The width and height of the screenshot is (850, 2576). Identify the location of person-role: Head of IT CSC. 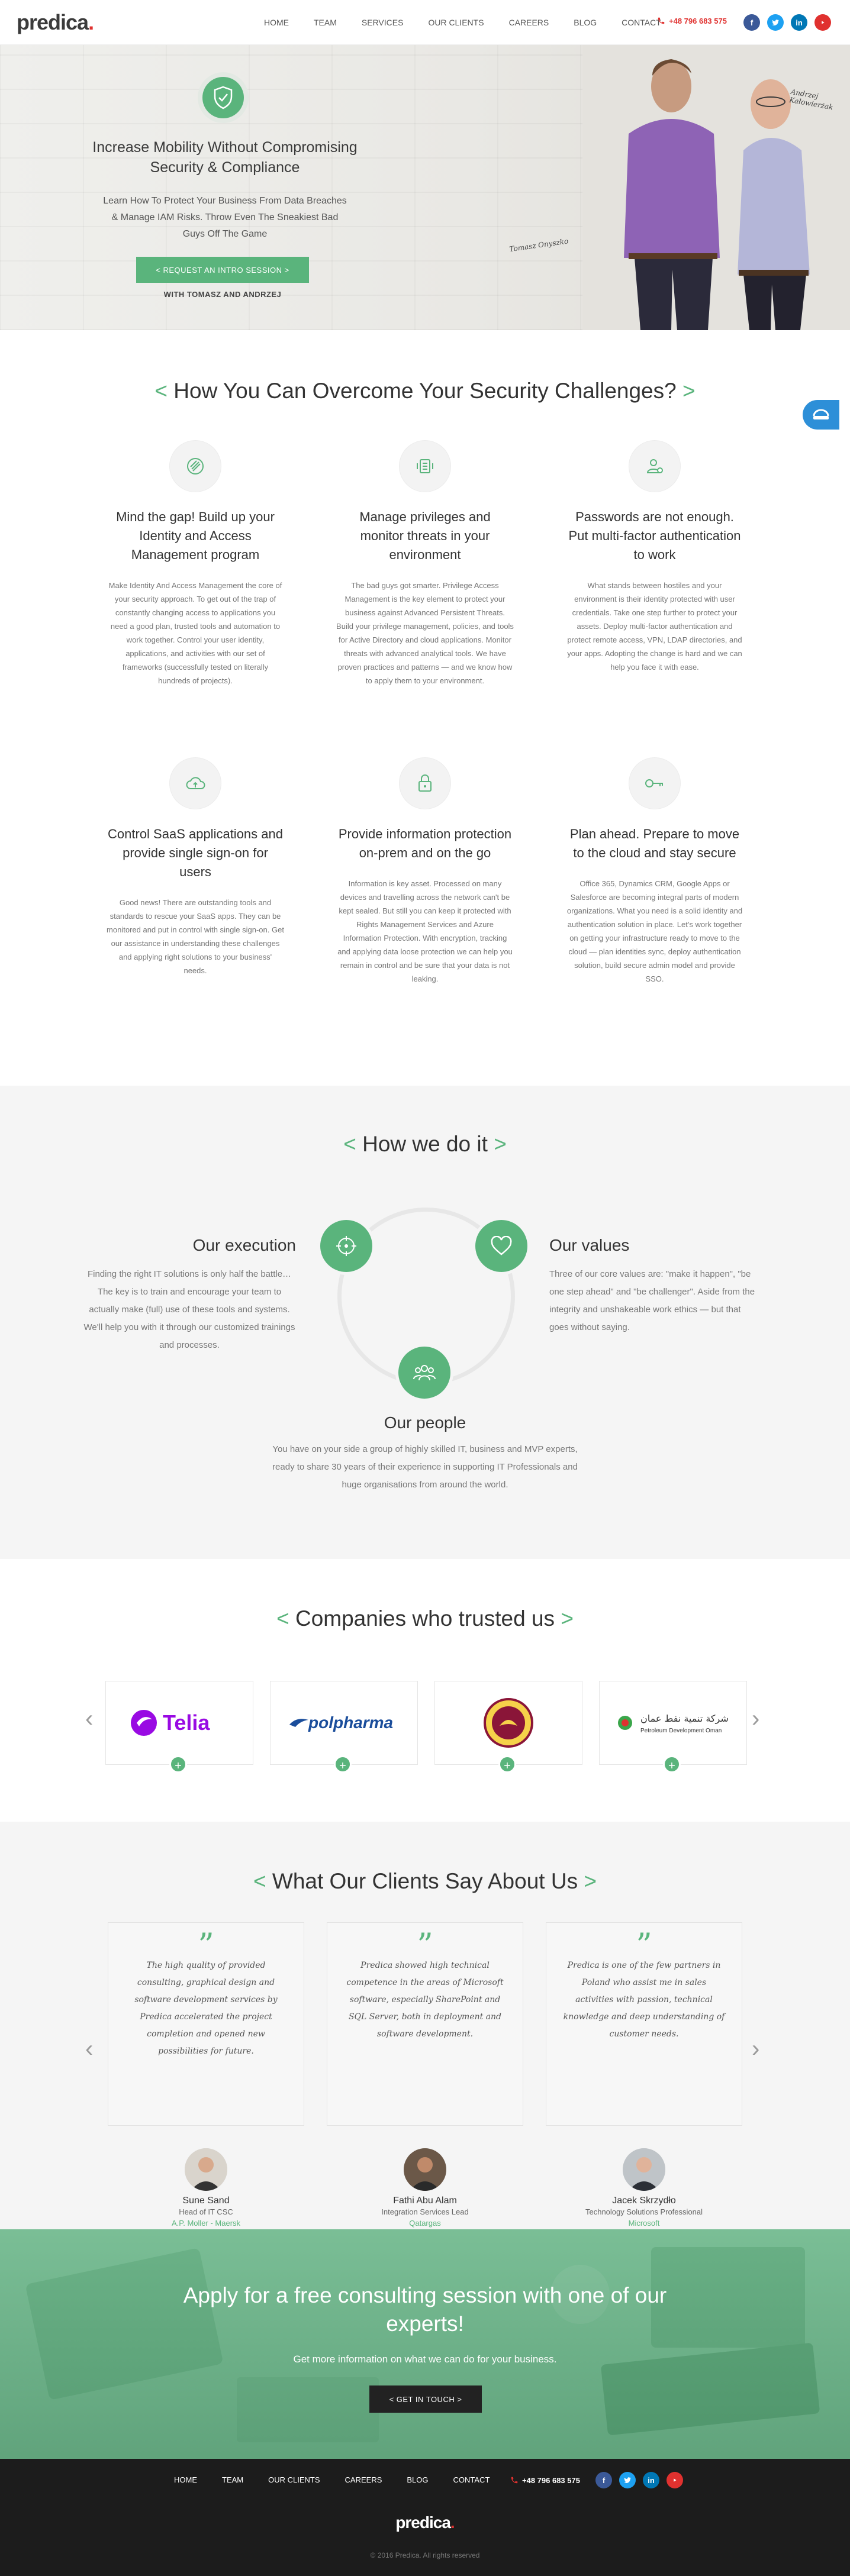
(206, 2211).